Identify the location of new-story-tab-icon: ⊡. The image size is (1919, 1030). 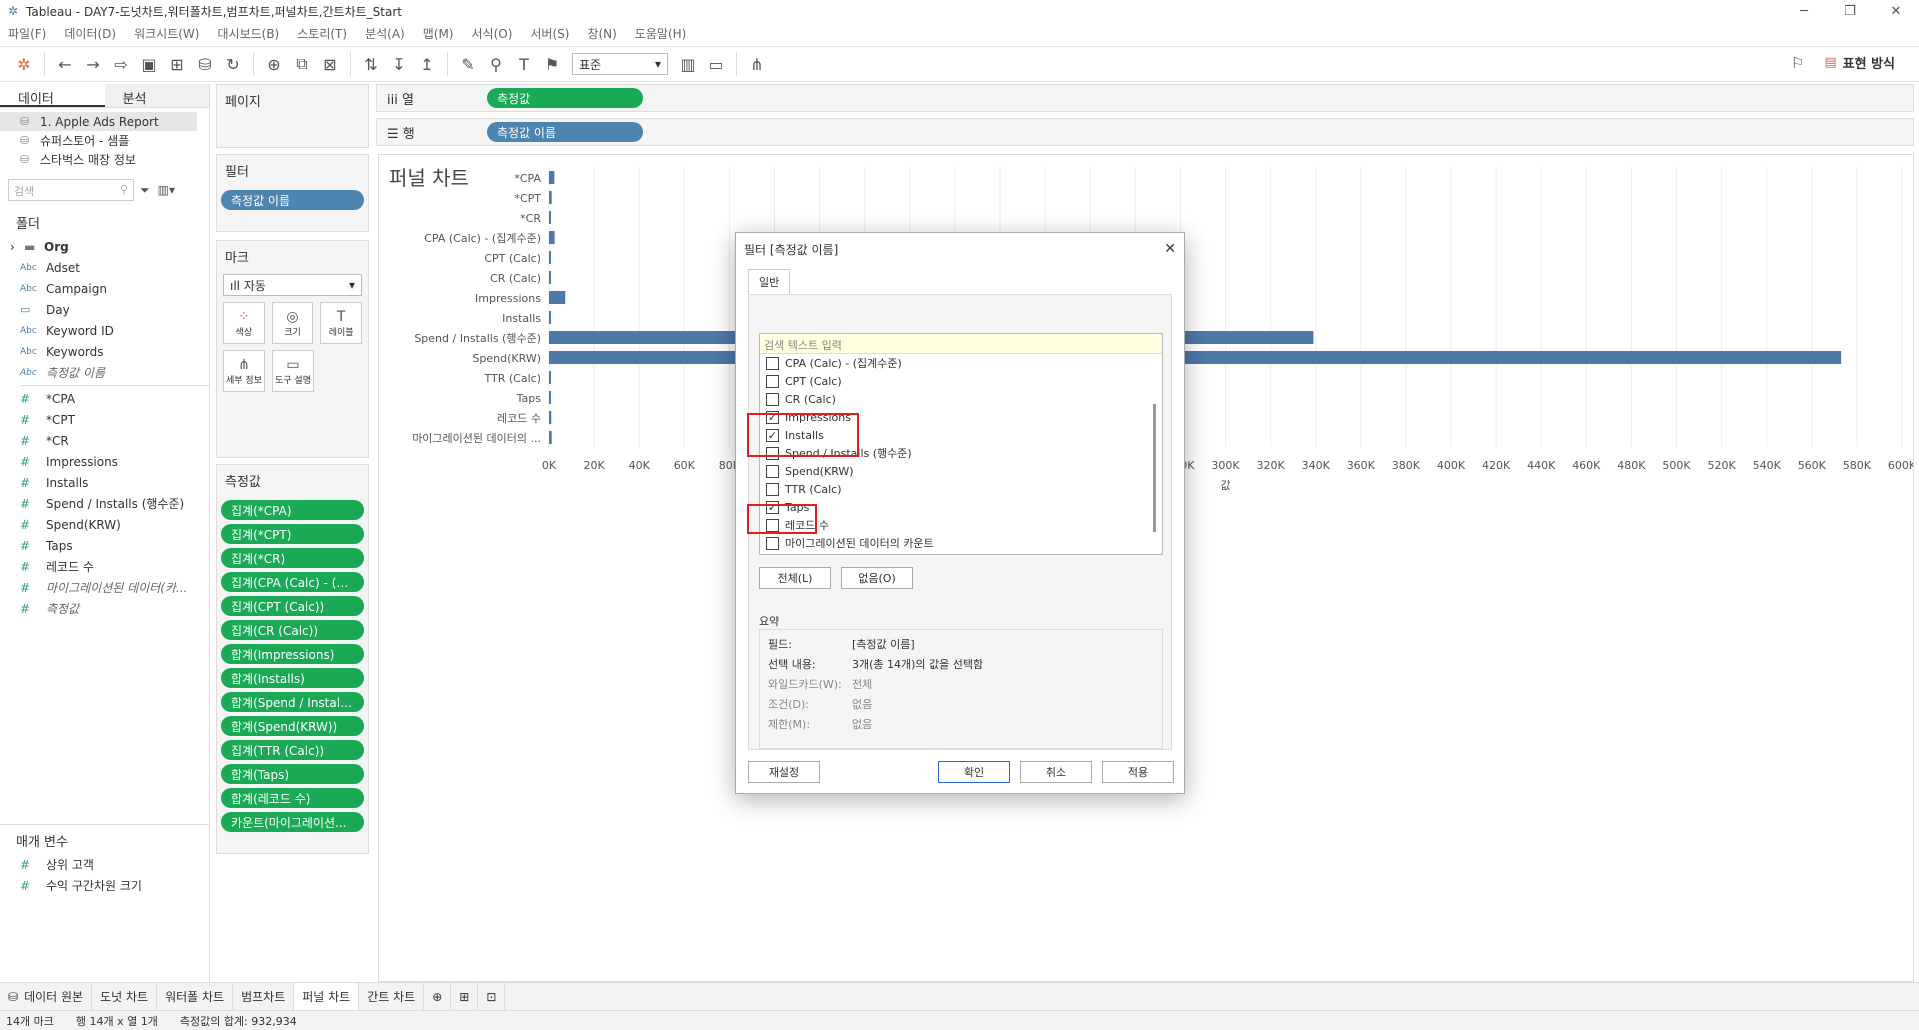
(492, 996).